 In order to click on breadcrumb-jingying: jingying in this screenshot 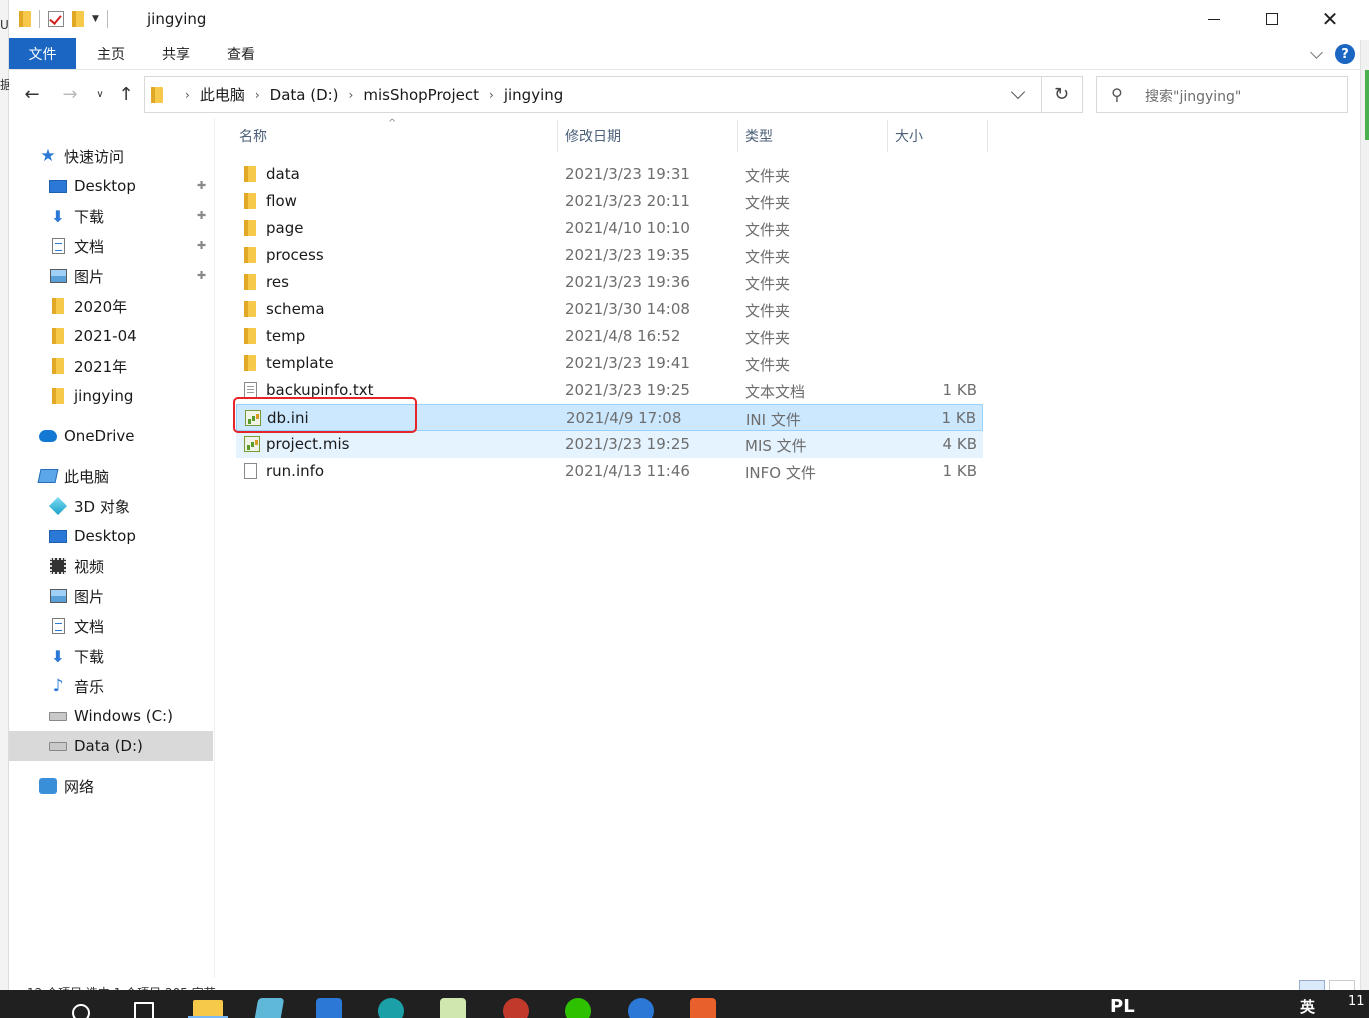, I will do `click(533, 95)`.